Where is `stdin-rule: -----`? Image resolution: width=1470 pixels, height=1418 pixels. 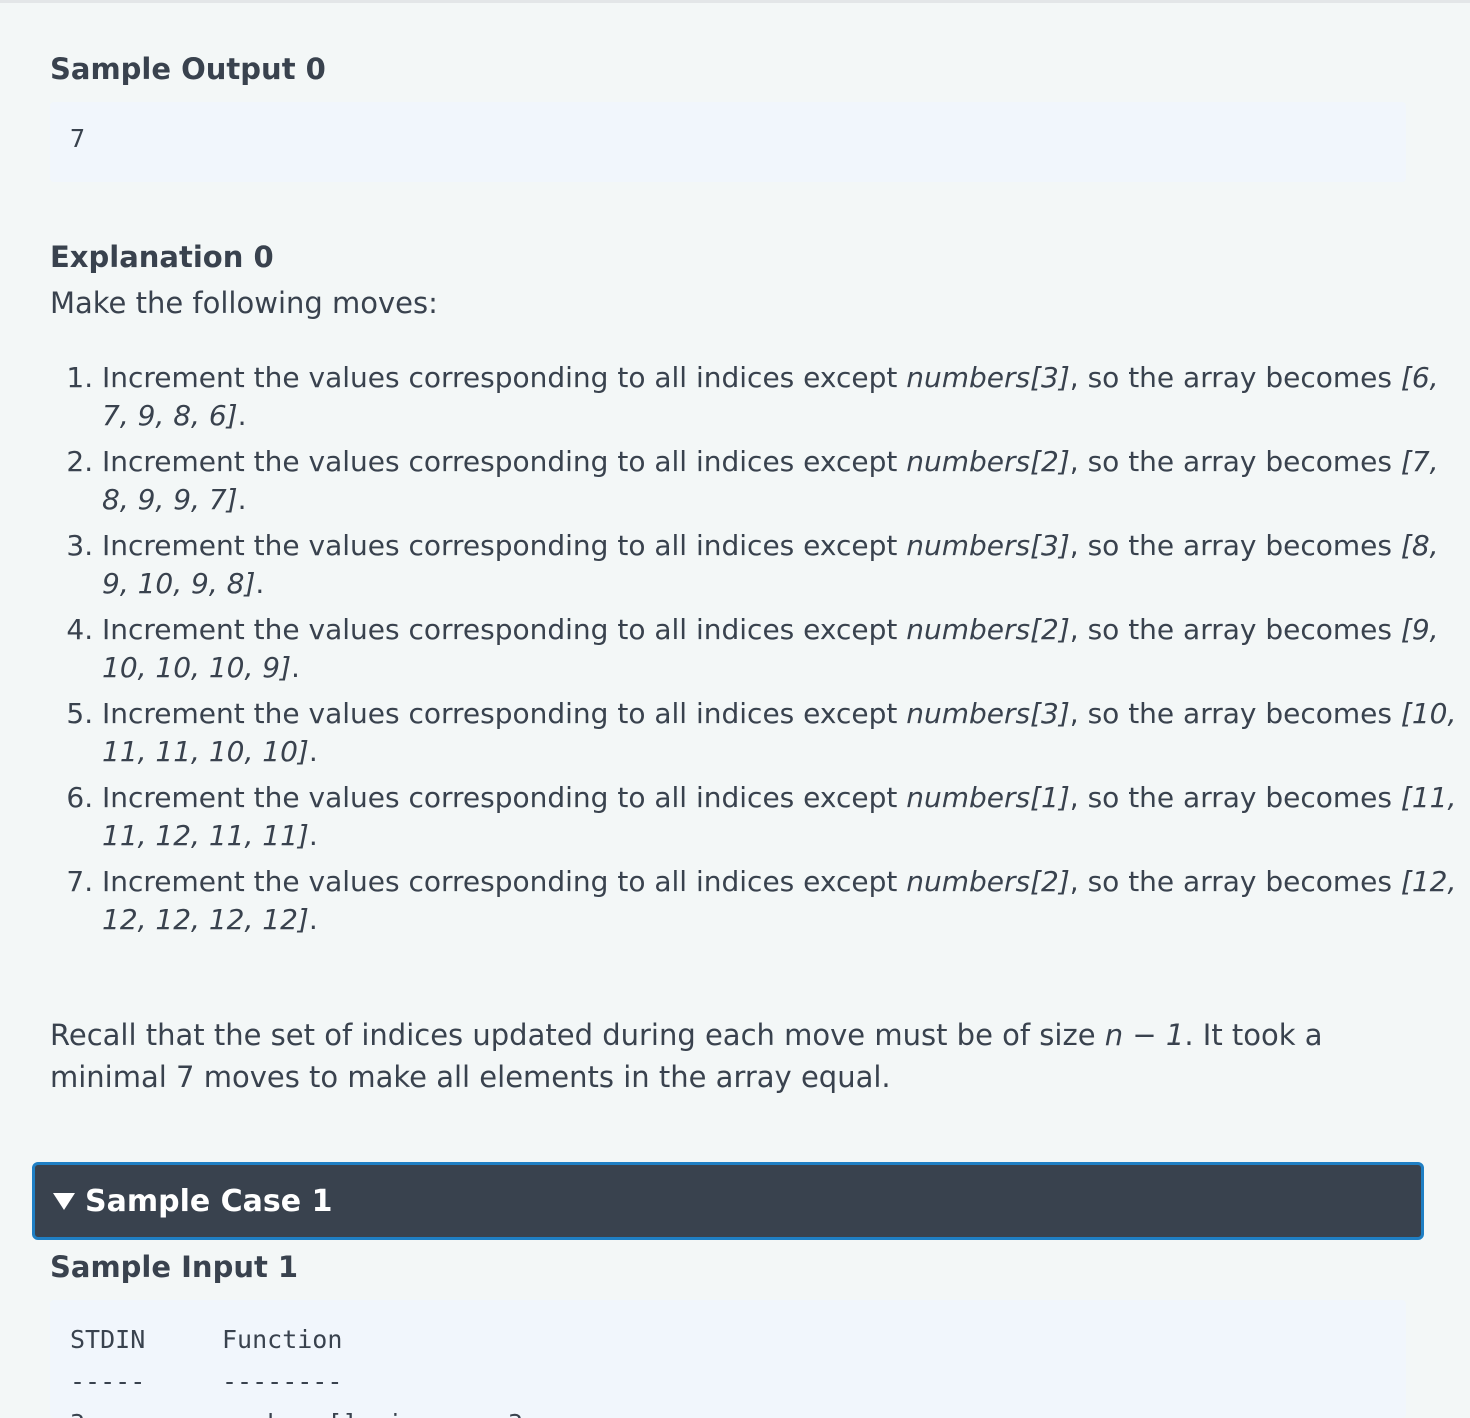 stdin-rule: ----- is located at coordinates (108, 1381).